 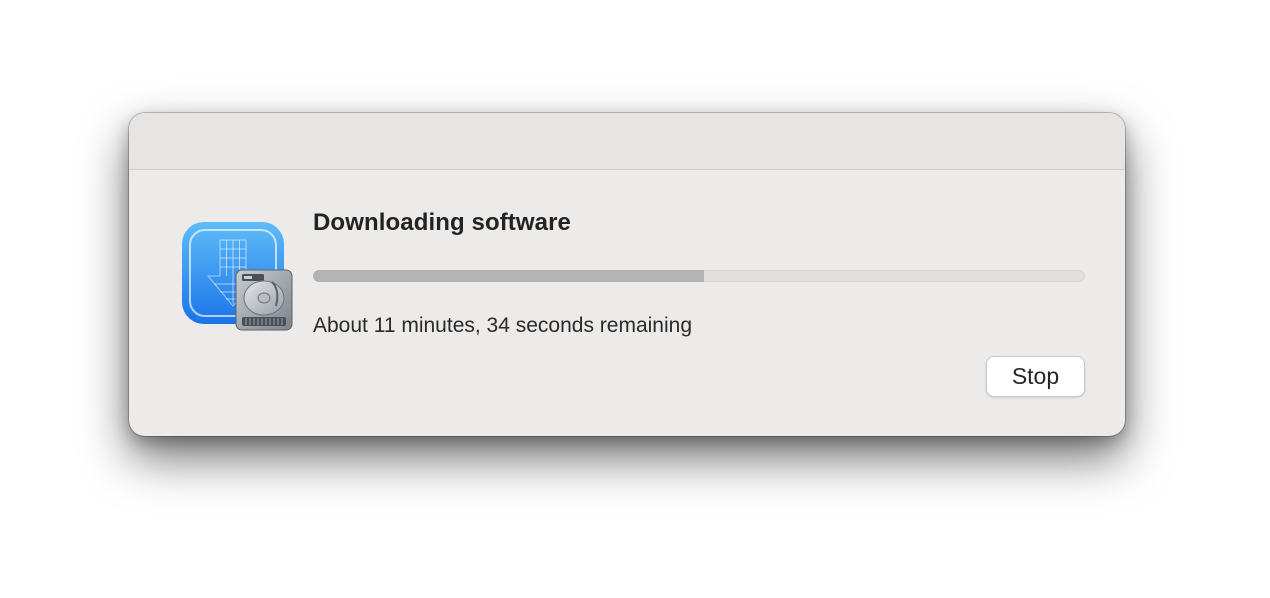 I want to click on dialog-titlebar, so click(x=627, y=141).